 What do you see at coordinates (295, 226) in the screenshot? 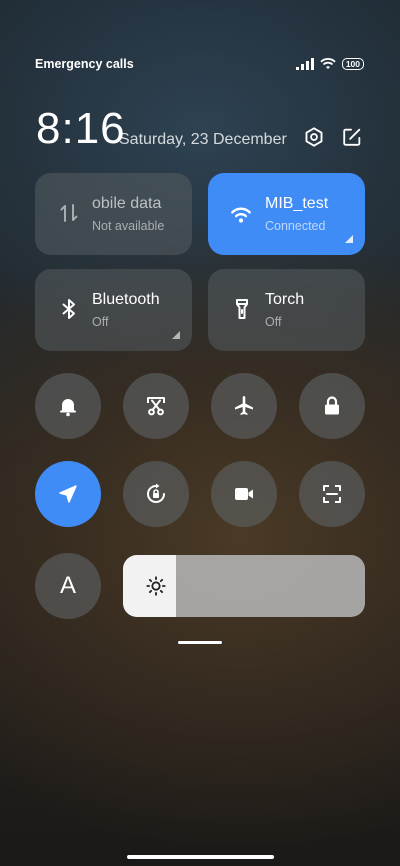
I see `tile-wifi-status: Connected` at bounding box center [295, 226].